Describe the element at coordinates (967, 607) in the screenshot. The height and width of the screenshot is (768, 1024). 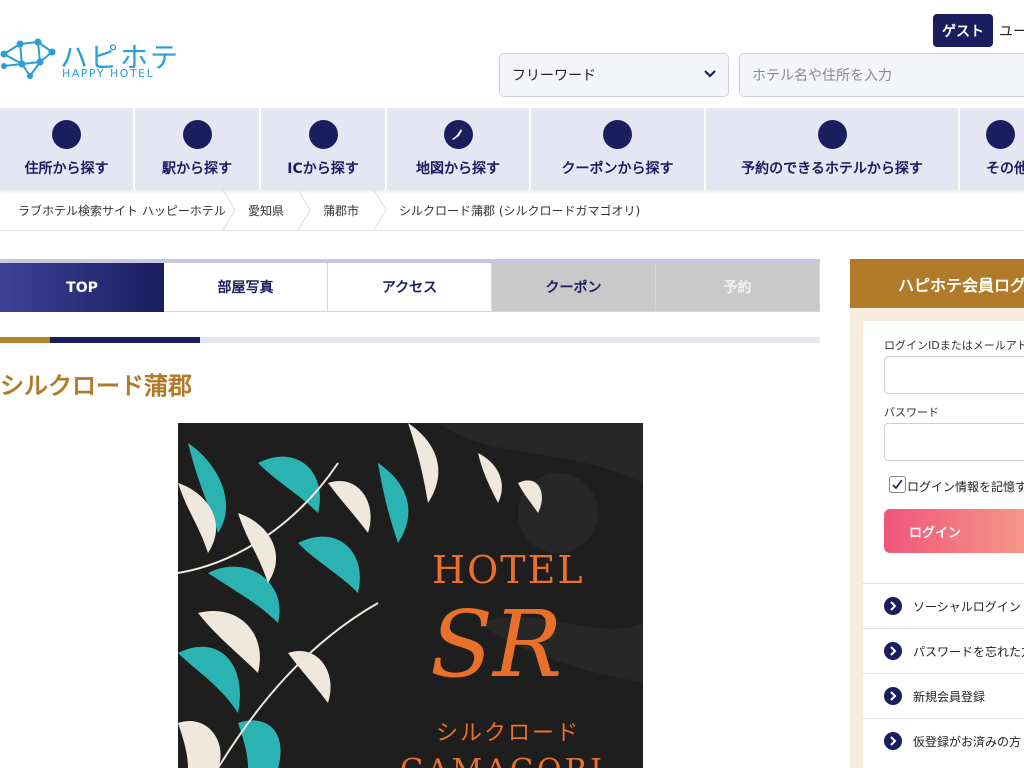
I see `side-link-label: ソーシャルログイン` at that location.